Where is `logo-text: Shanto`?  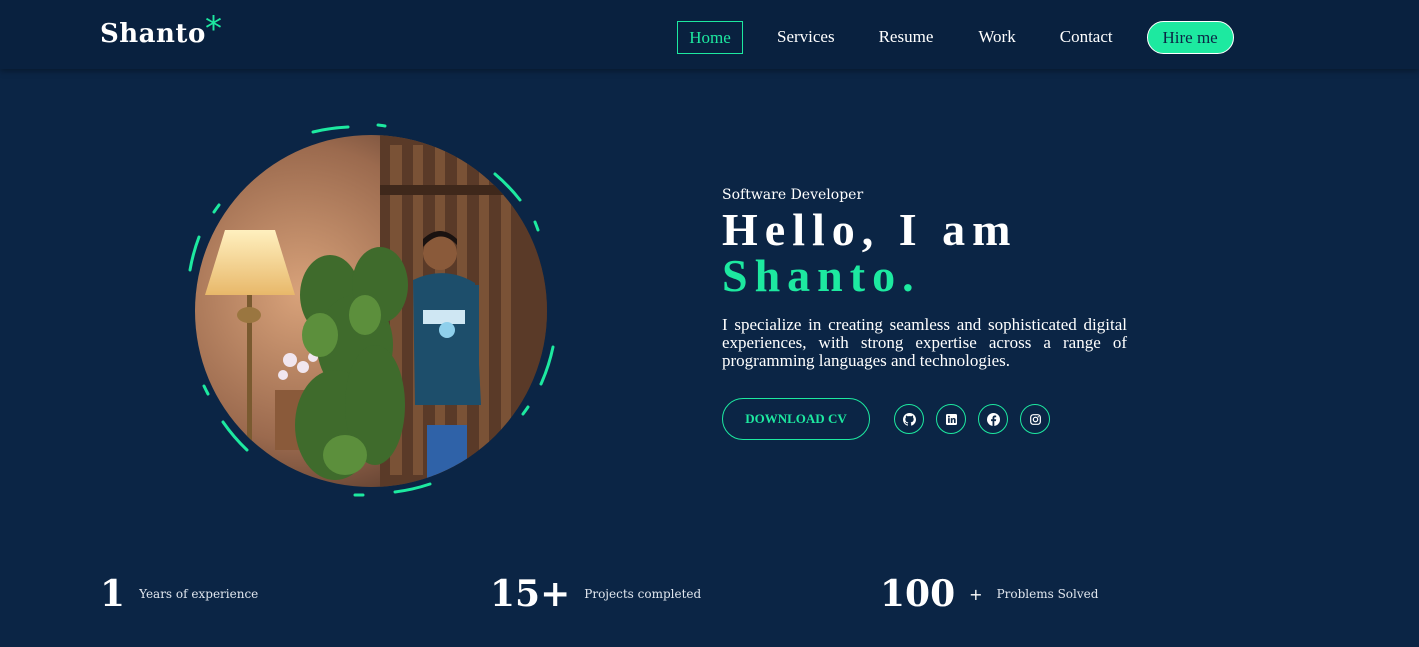
logo-text: Shanto is located at coordinates (153, 34).